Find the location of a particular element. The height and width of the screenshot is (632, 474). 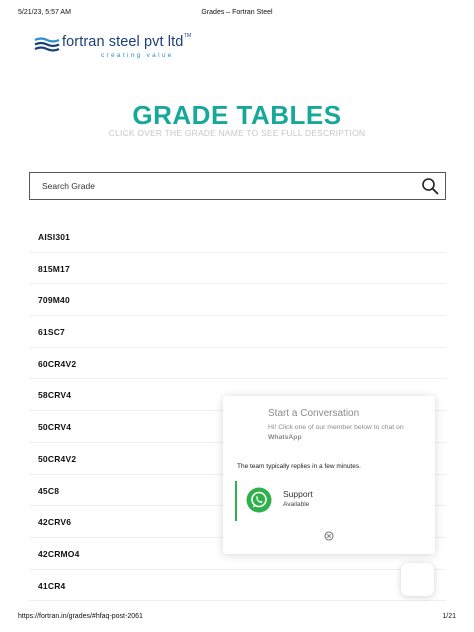

page-title: GRADE TABLES is located at coordinates (237, 115).